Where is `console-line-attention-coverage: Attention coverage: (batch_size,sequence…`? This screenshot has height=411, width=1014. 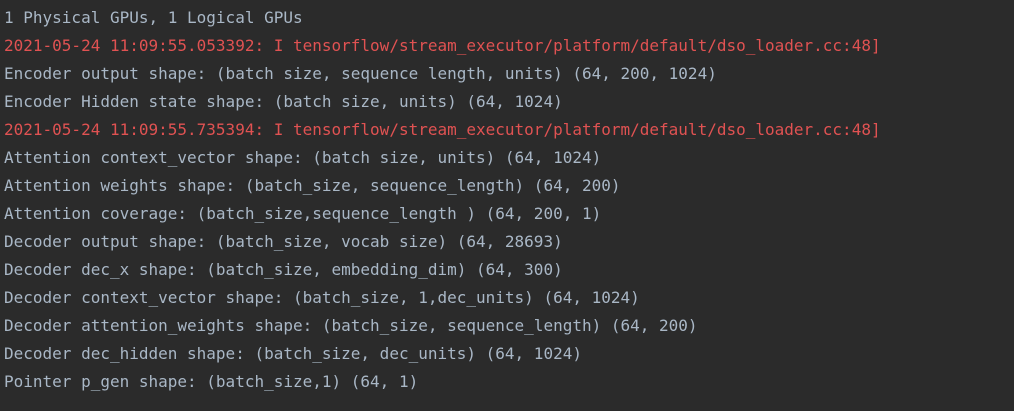 console-line-attention-coverage: Attention coverage: (batch_size,sequence… is located at coordinates (303, 213).